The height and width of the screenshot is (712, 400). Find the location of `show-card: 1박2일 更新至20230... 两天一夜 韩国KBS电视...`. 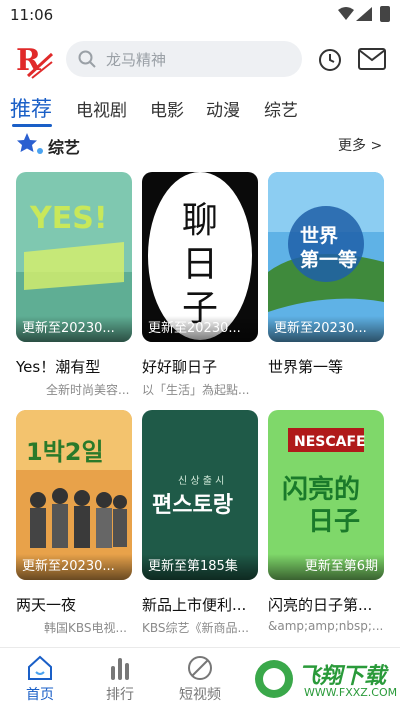

show-card: 1박2일 更新至20230... 两天一夜 韩国KBS电视... is located at coordinates (74, 523).